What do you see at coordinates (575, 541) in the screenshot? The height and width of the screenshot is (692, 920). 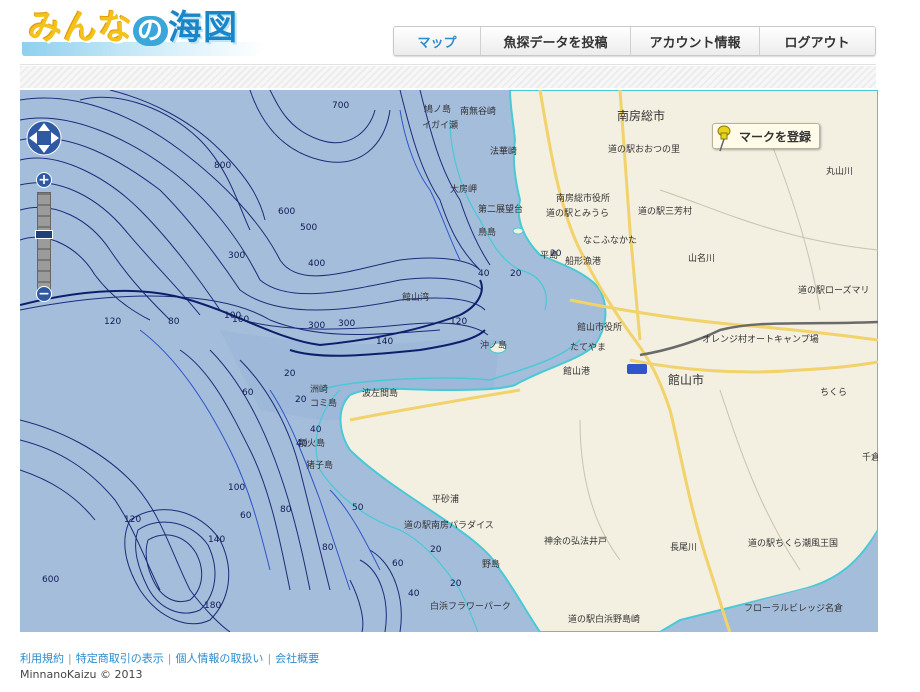 I see `map-place-label: 神余の弘法井戸` at bounding box center [575, 541].